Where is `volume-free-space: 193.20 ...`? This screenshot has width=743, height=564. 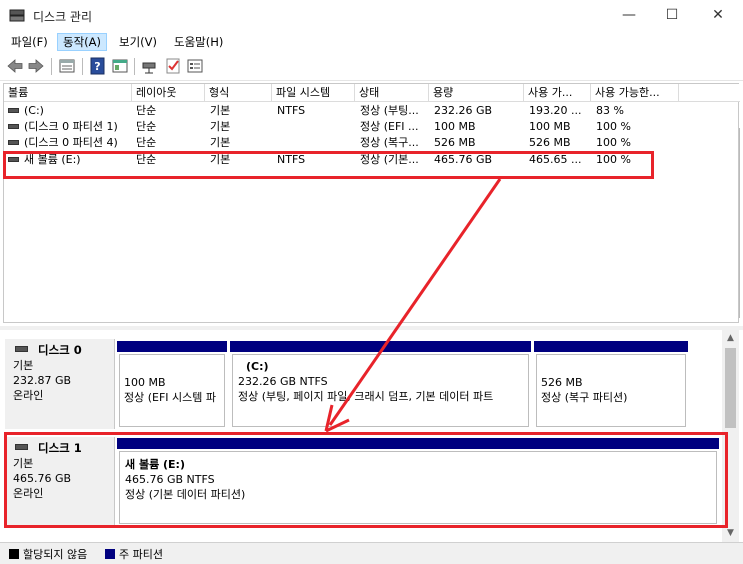
volume-free-space: 193.20 ... is located at coordinates (555, 110).